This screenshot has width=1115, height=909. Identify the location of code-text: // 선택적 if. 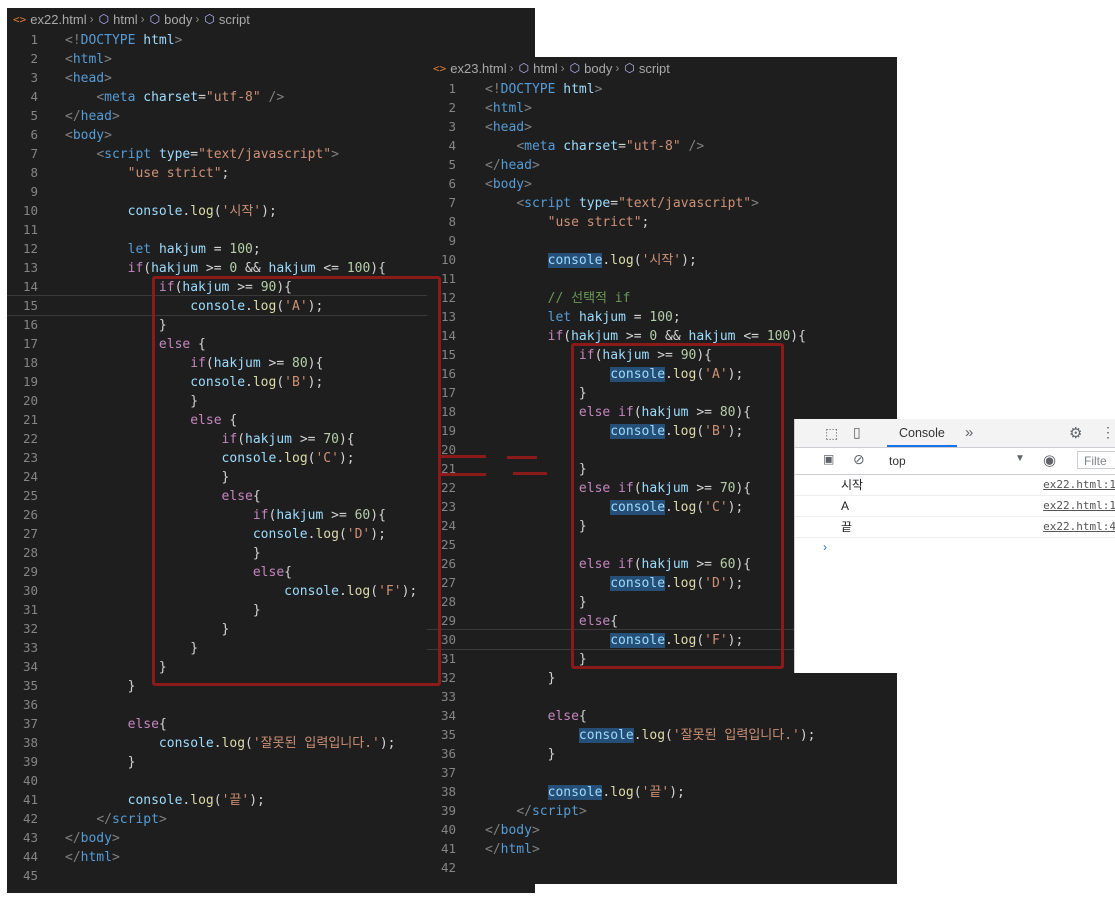
(558, 298).